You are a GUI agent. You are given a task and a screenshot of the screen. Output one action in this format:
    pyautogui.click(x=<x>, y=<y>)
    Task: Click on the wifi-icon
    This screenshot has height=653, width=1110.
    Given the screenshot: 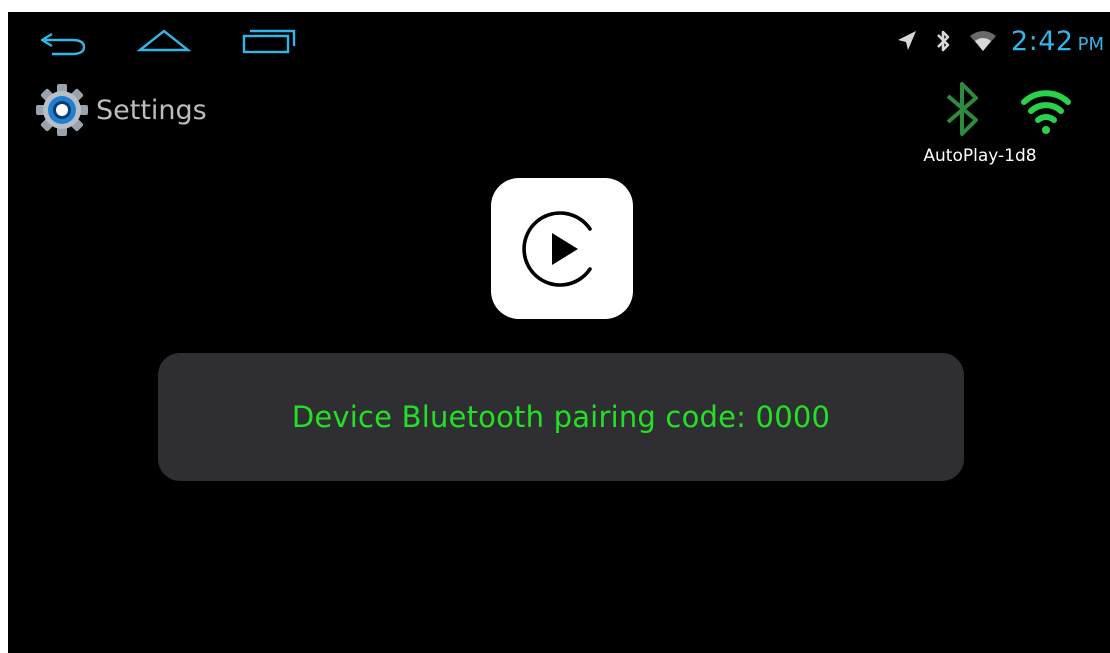 What is the action you would take?
    pyautogui.click(x=982, y=41)
    